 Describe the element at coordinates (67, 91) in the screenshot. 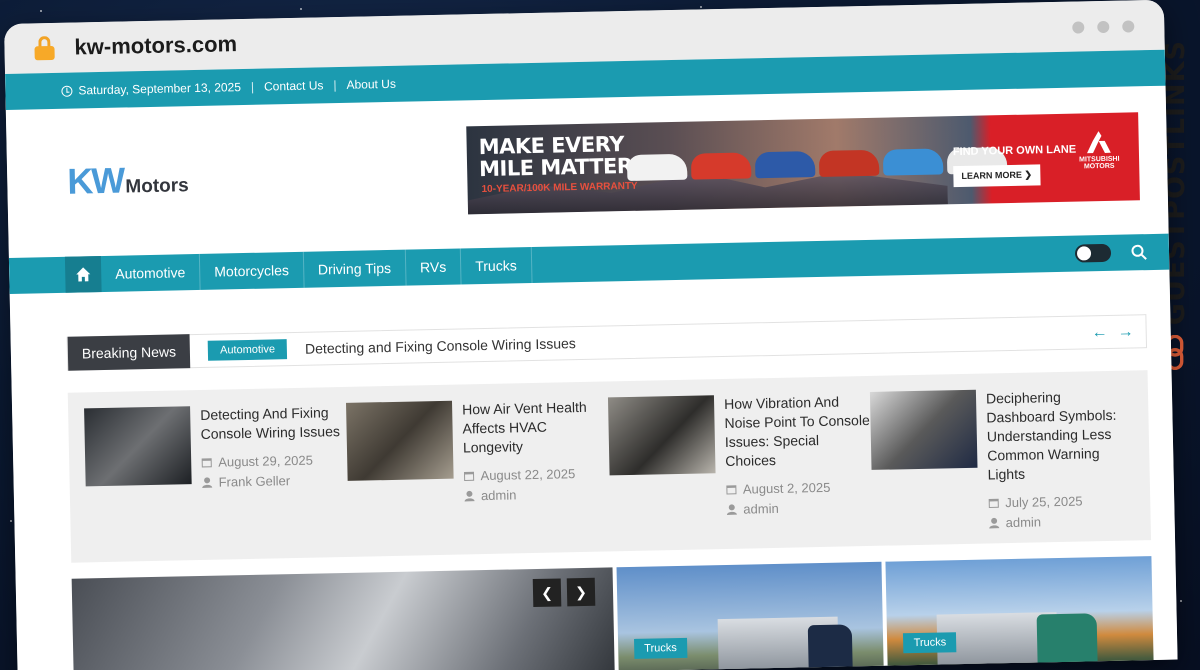

I see `clock-icon` at that location.